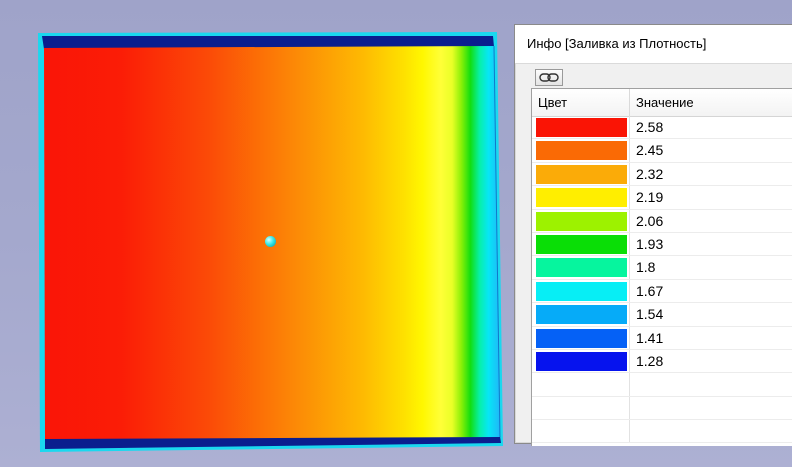  Describe the element at coordinates (650, 127) in the screenshot. I see `value-cell: 2.58` at that location.